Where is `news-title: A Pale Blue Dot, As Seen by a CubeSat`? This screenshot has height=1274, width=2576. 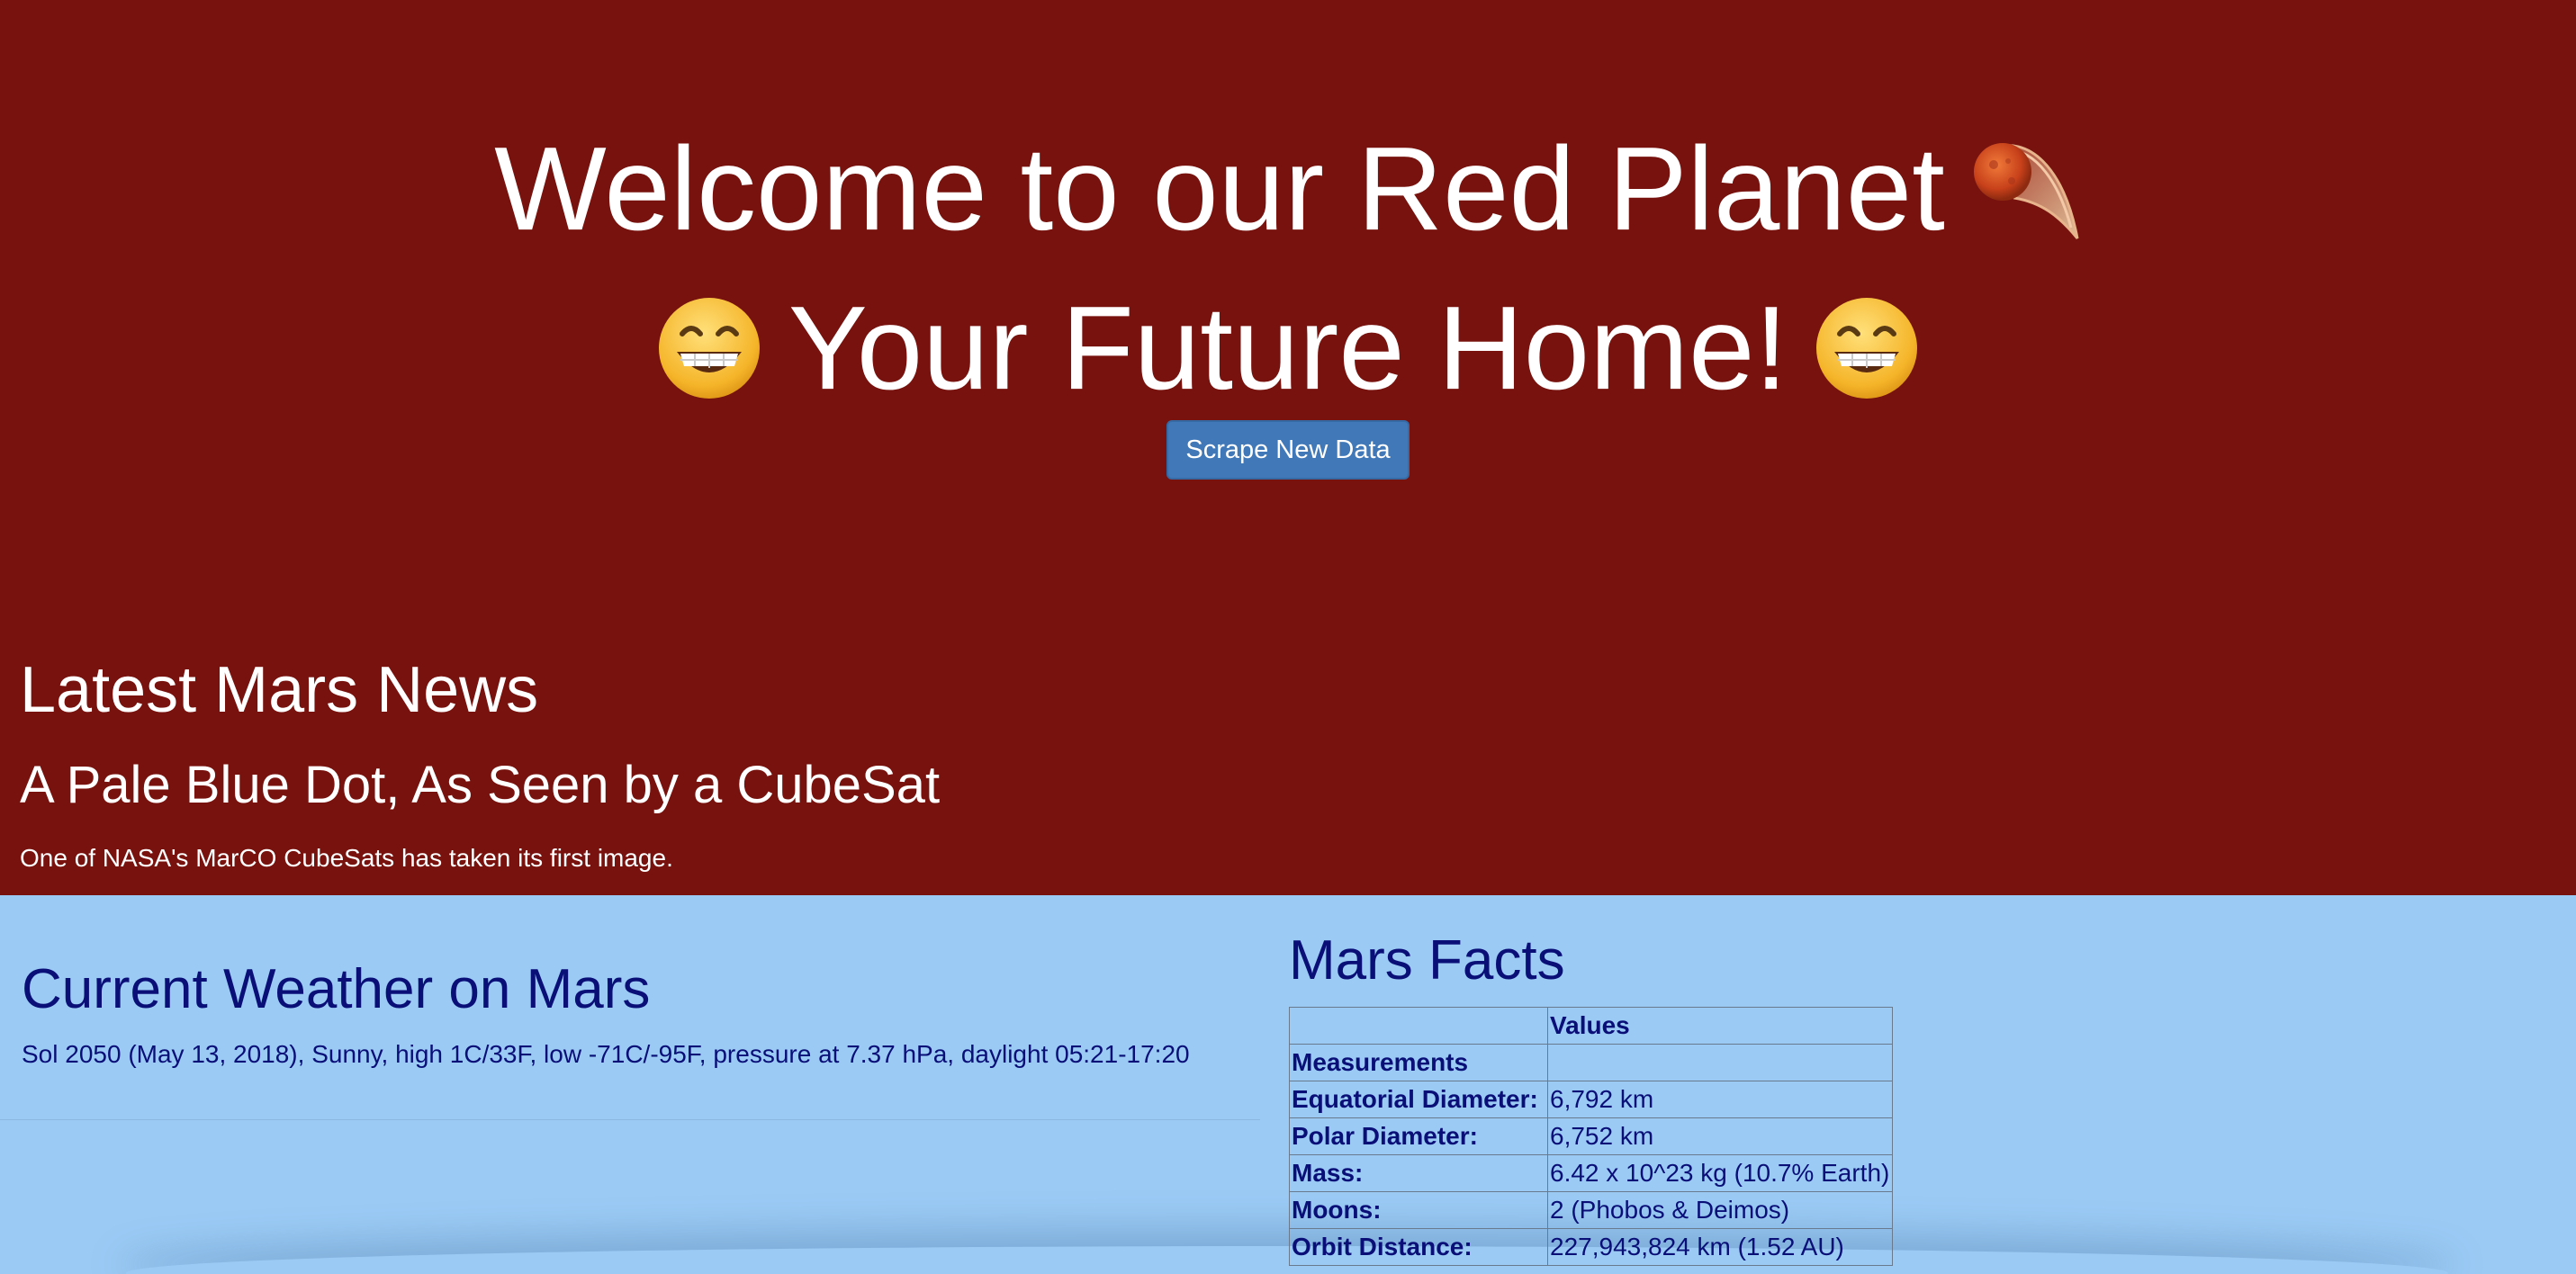
news-title: A Pale Blue Dot, As Seen by a CubeSat is located at coordinates (480, 785).